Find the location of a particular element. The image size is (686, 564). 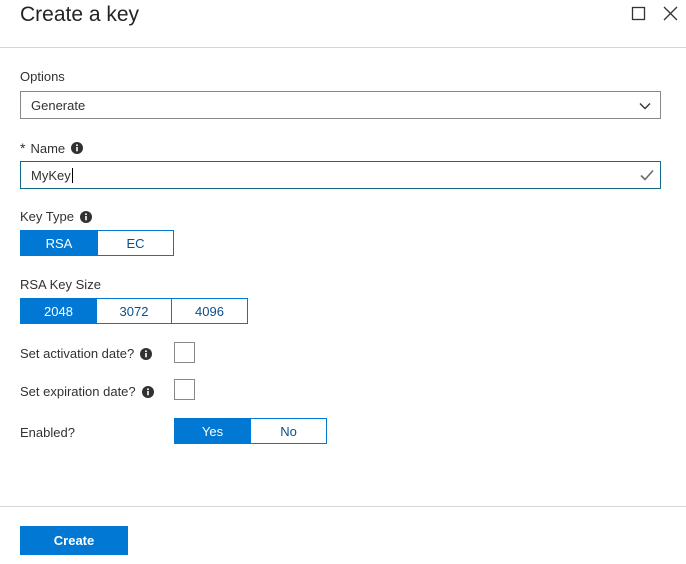

options-label: Options is located at coordinates (42, 76).